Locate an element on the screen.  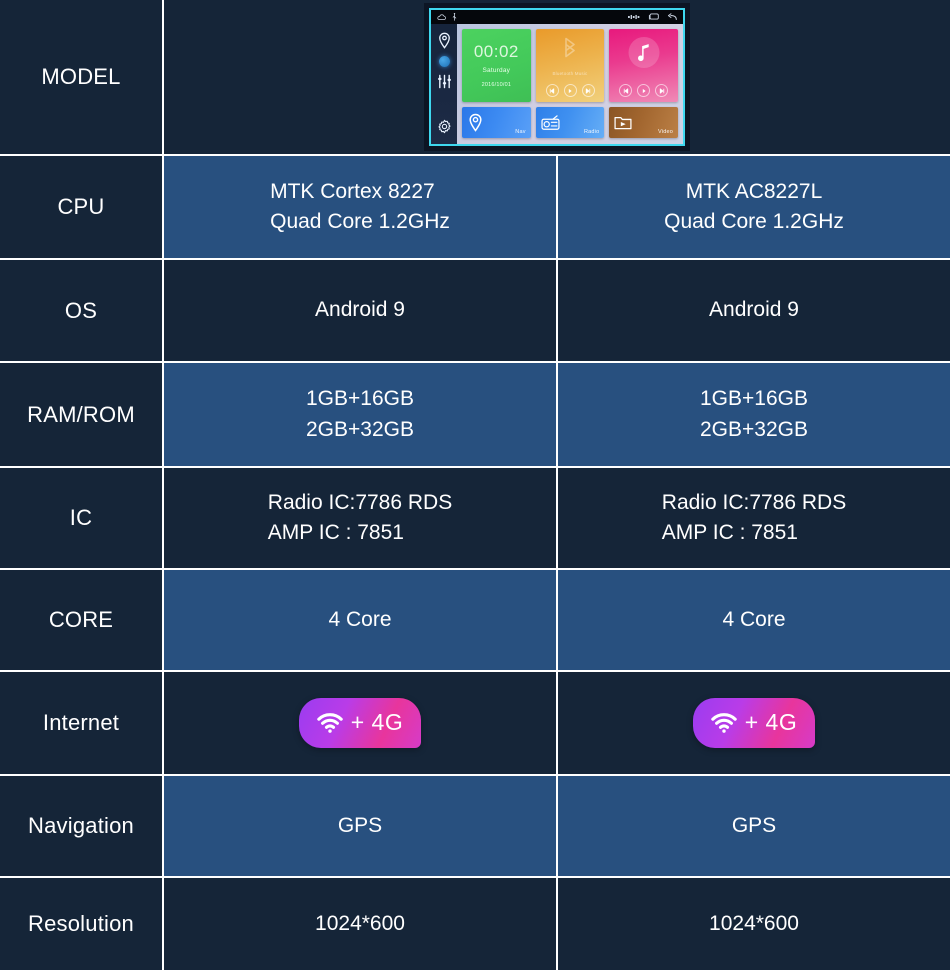
table-row: OS Android 9 Android 9 is located at coordinates (475, 311).